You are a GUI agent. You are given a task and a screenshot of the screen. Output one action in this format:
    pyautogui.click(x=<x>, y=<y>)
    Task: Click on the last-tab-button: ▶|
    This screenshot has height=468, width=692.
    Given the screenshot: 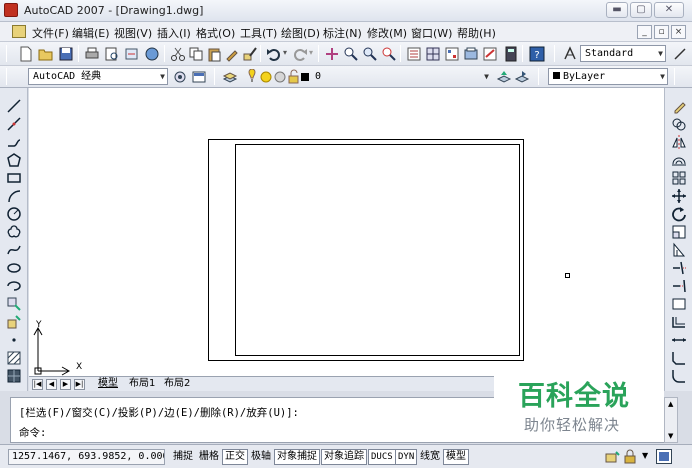 What is the action you would take?
    pyautogui.click(x=79, y=384)
    